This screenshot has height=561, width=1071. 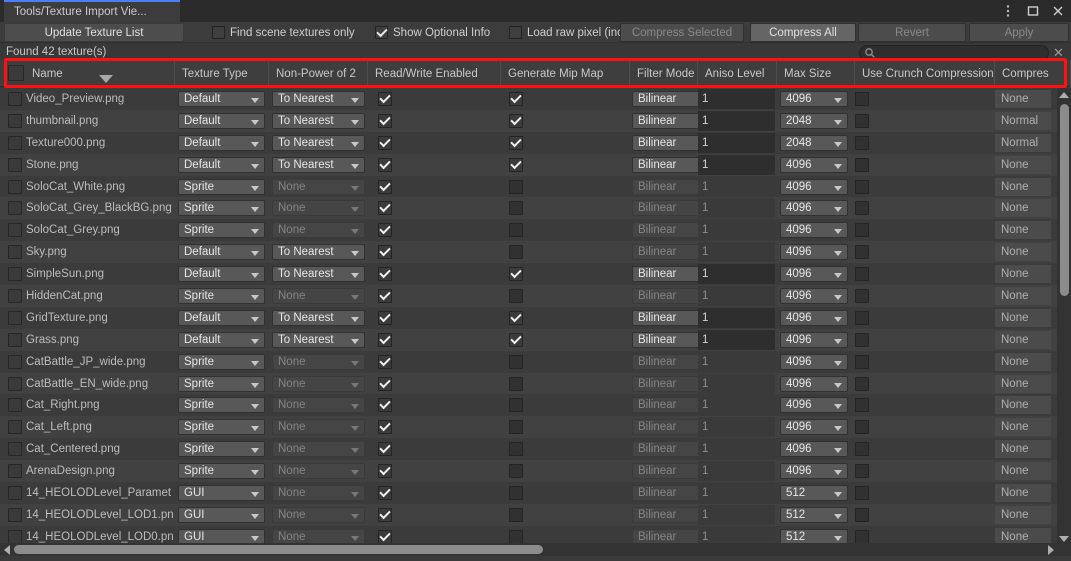 What do you see at coordinates (318, 73) in the screenshot?
I see `column-header-npot: Non-Power of 2` at bounding box center [318, 73].